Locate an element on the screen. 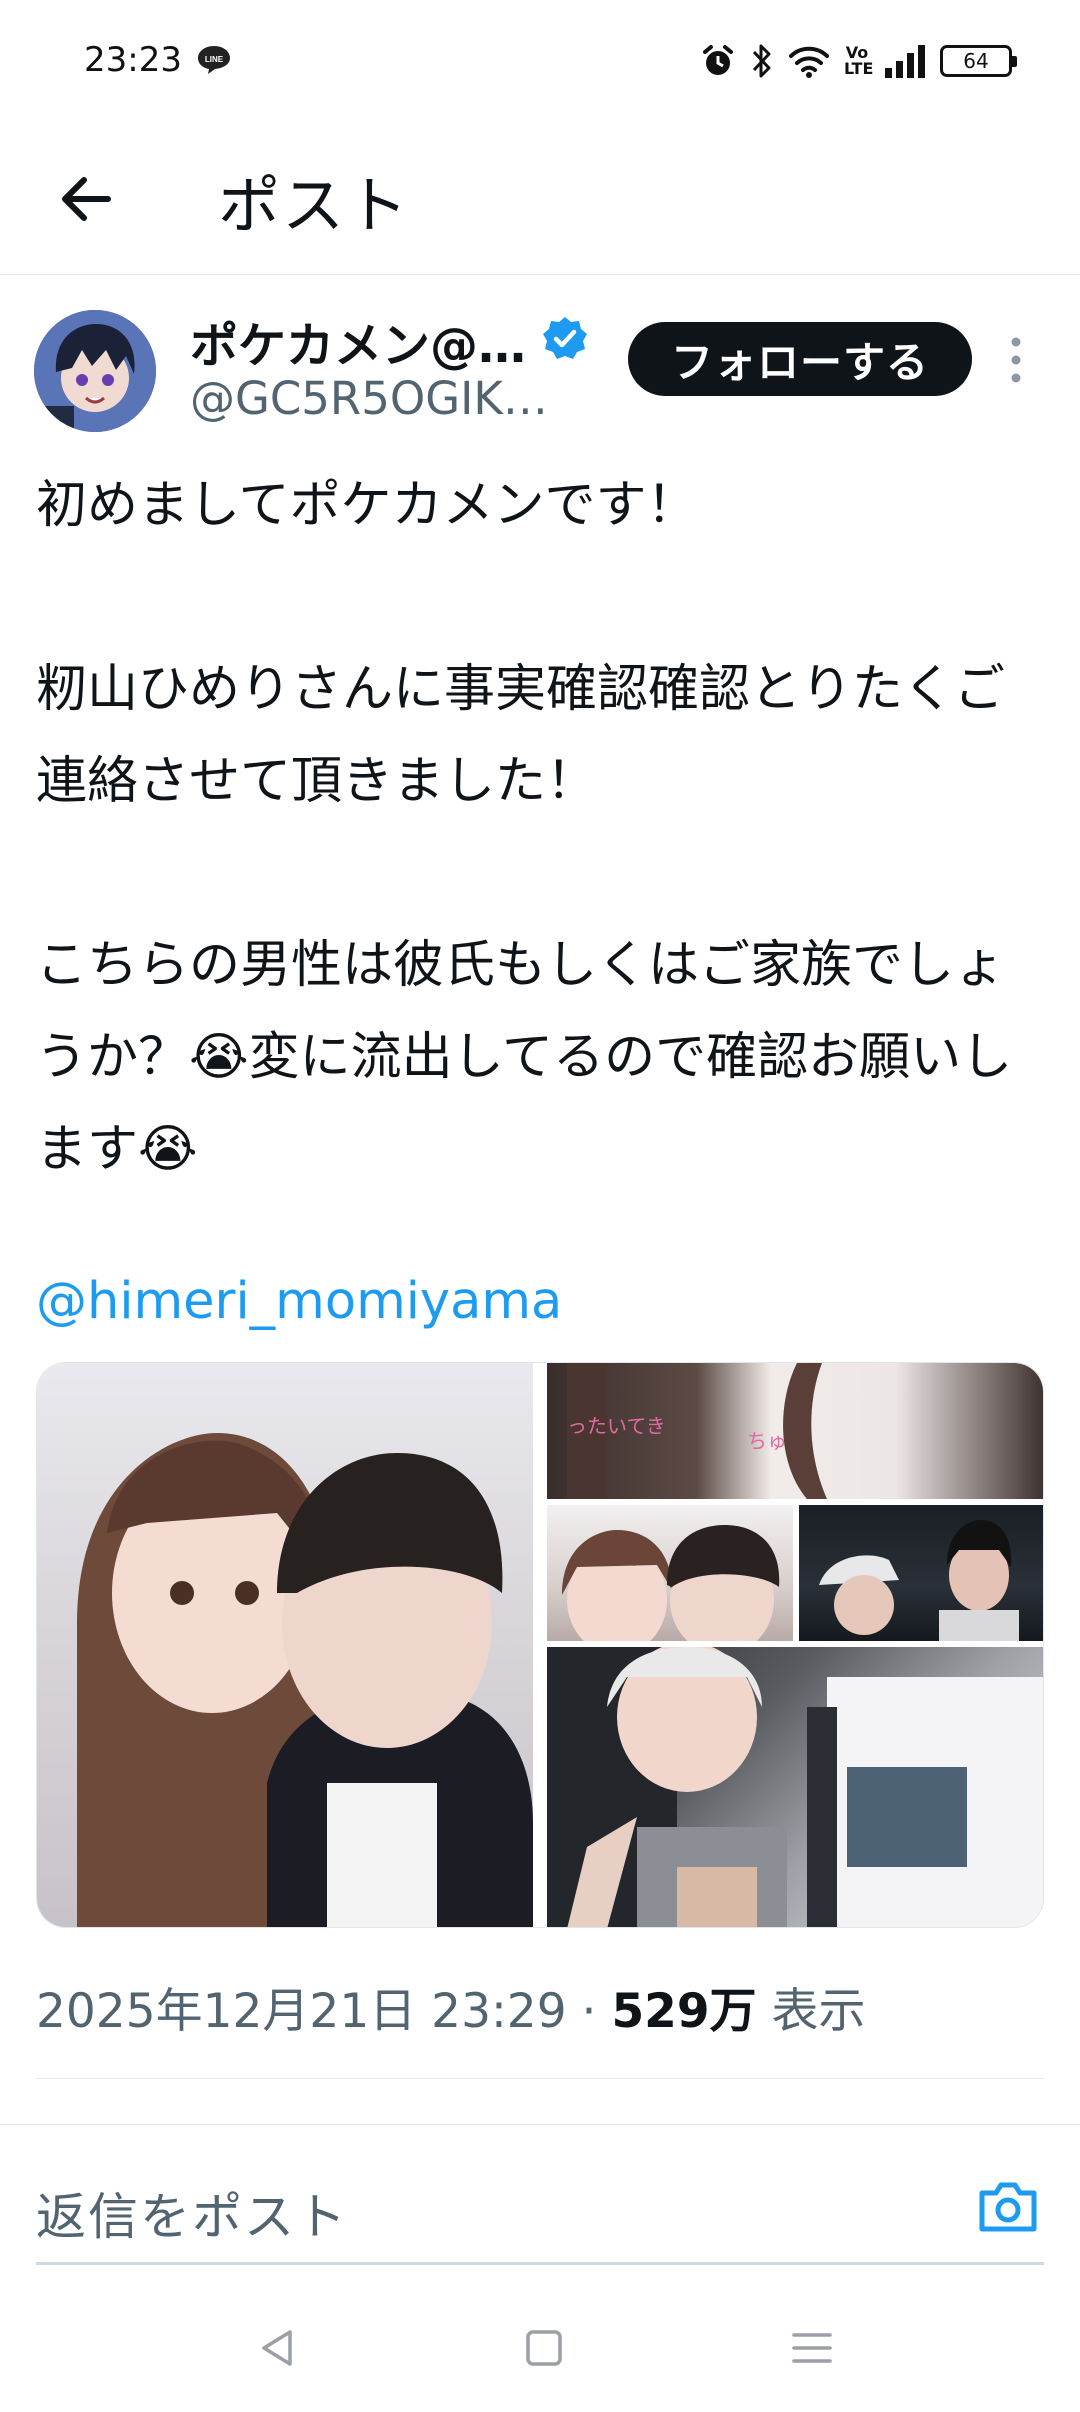  nav-back-icon is located at coordinates (278, 2348).